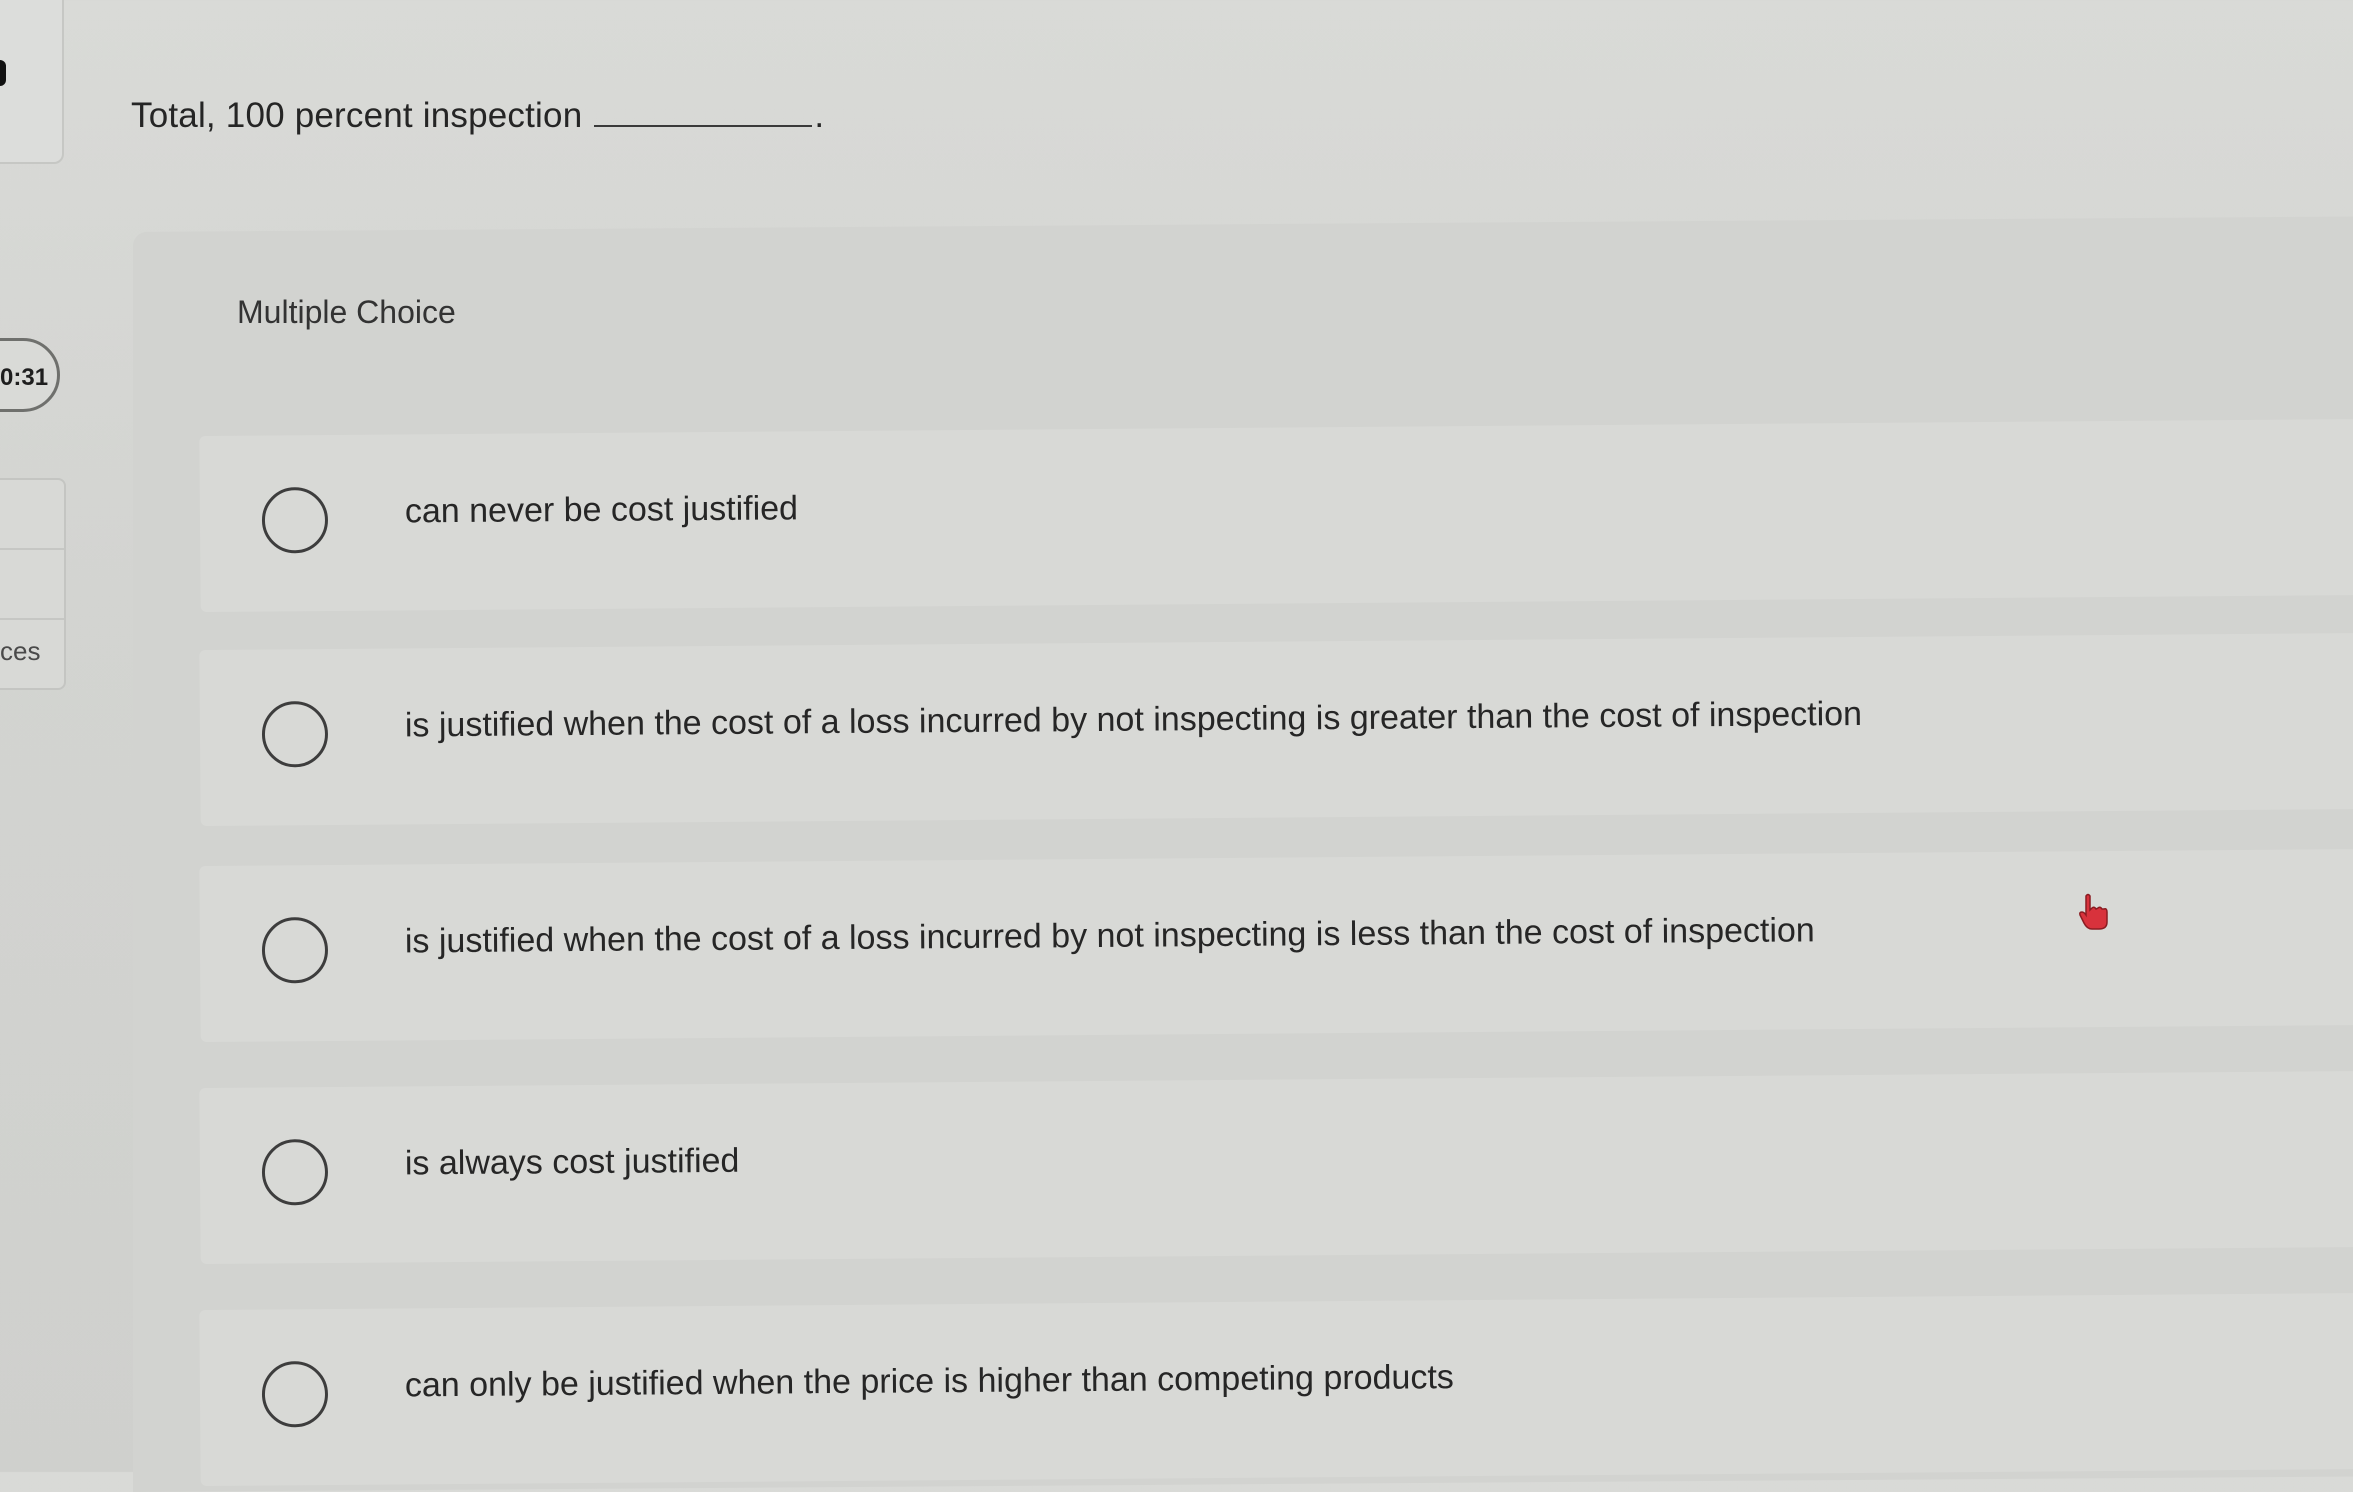  What do you see at coordinates (601, 510) in the screenshot?
I see `answer-option-label: can never be cost justified` at bounding box center [601, 510].